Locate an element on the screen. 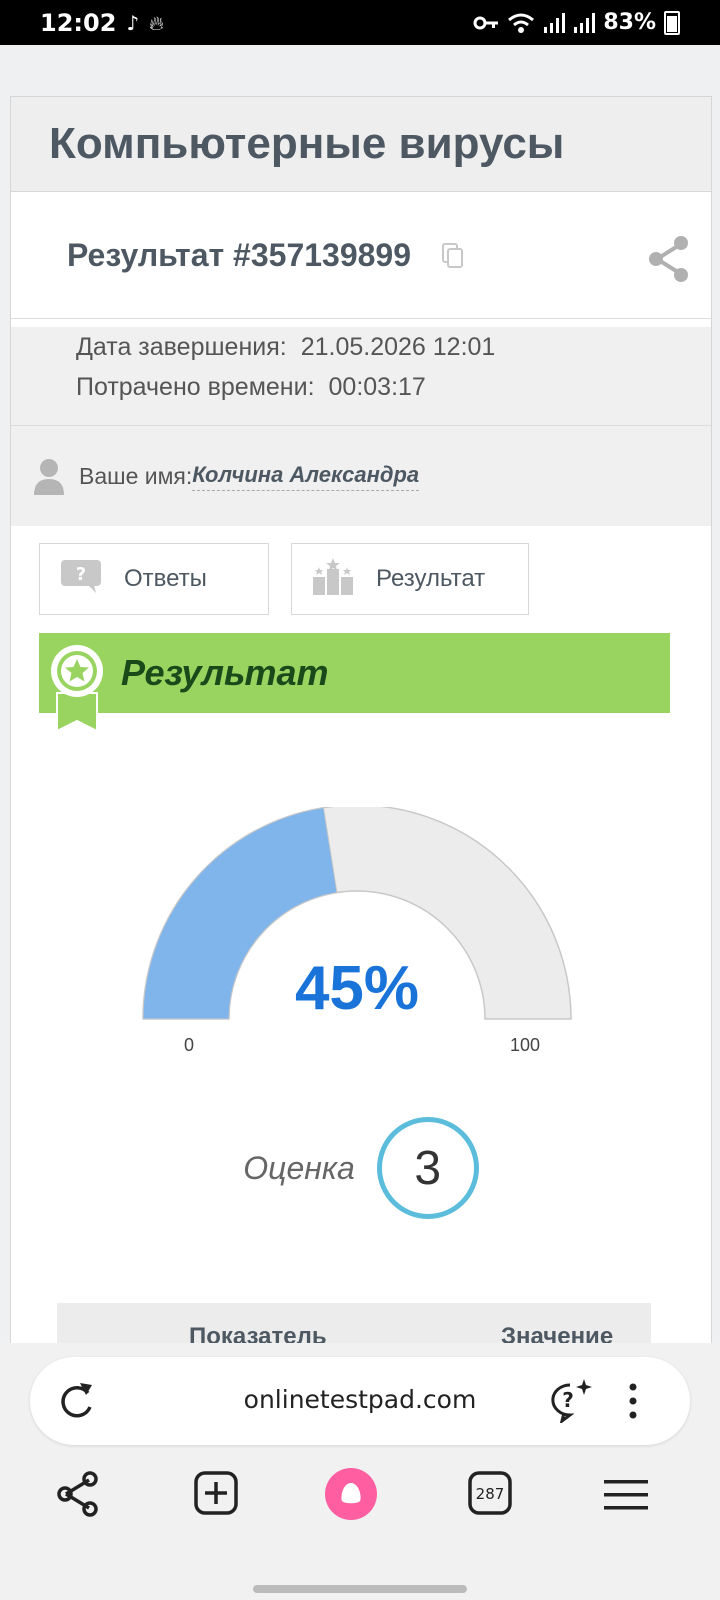 The width and height of the screenshot is (720, 1600). result-banner: Результат is located at coordinates (354, 683).